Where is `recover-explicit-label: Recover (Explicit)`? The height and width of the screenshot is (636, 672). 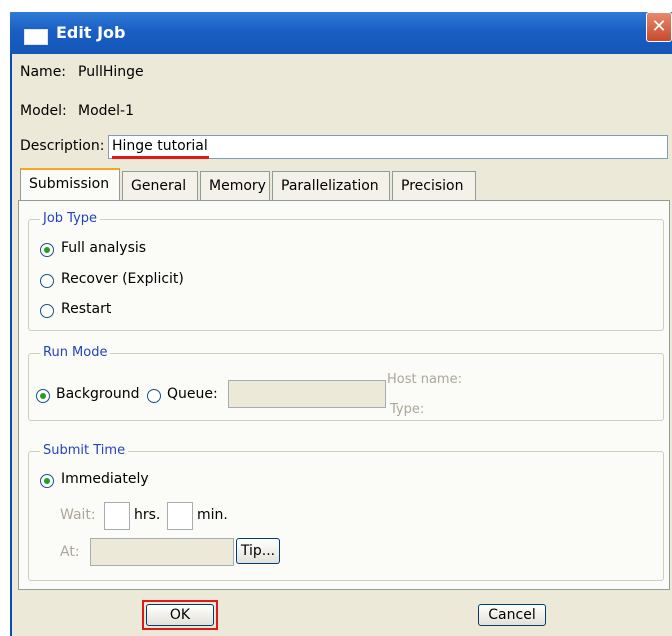
recover-explicit-label: Recover (Explicit) is located at coordinates (122, 279).